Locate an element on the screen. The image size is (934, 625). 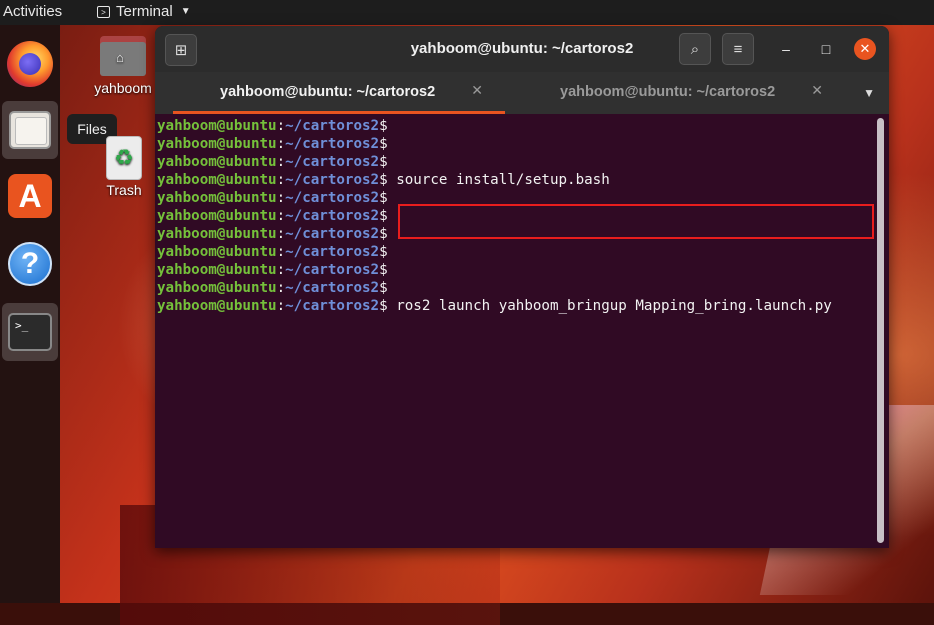
highlight-annotation is located at coordinates (636, 221).